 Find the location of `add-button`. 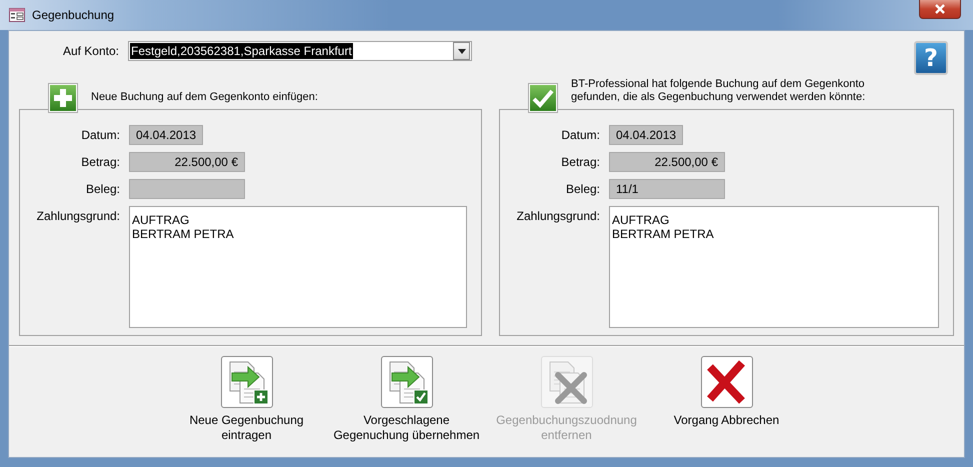

add-button is located at coordinates (246, 382).